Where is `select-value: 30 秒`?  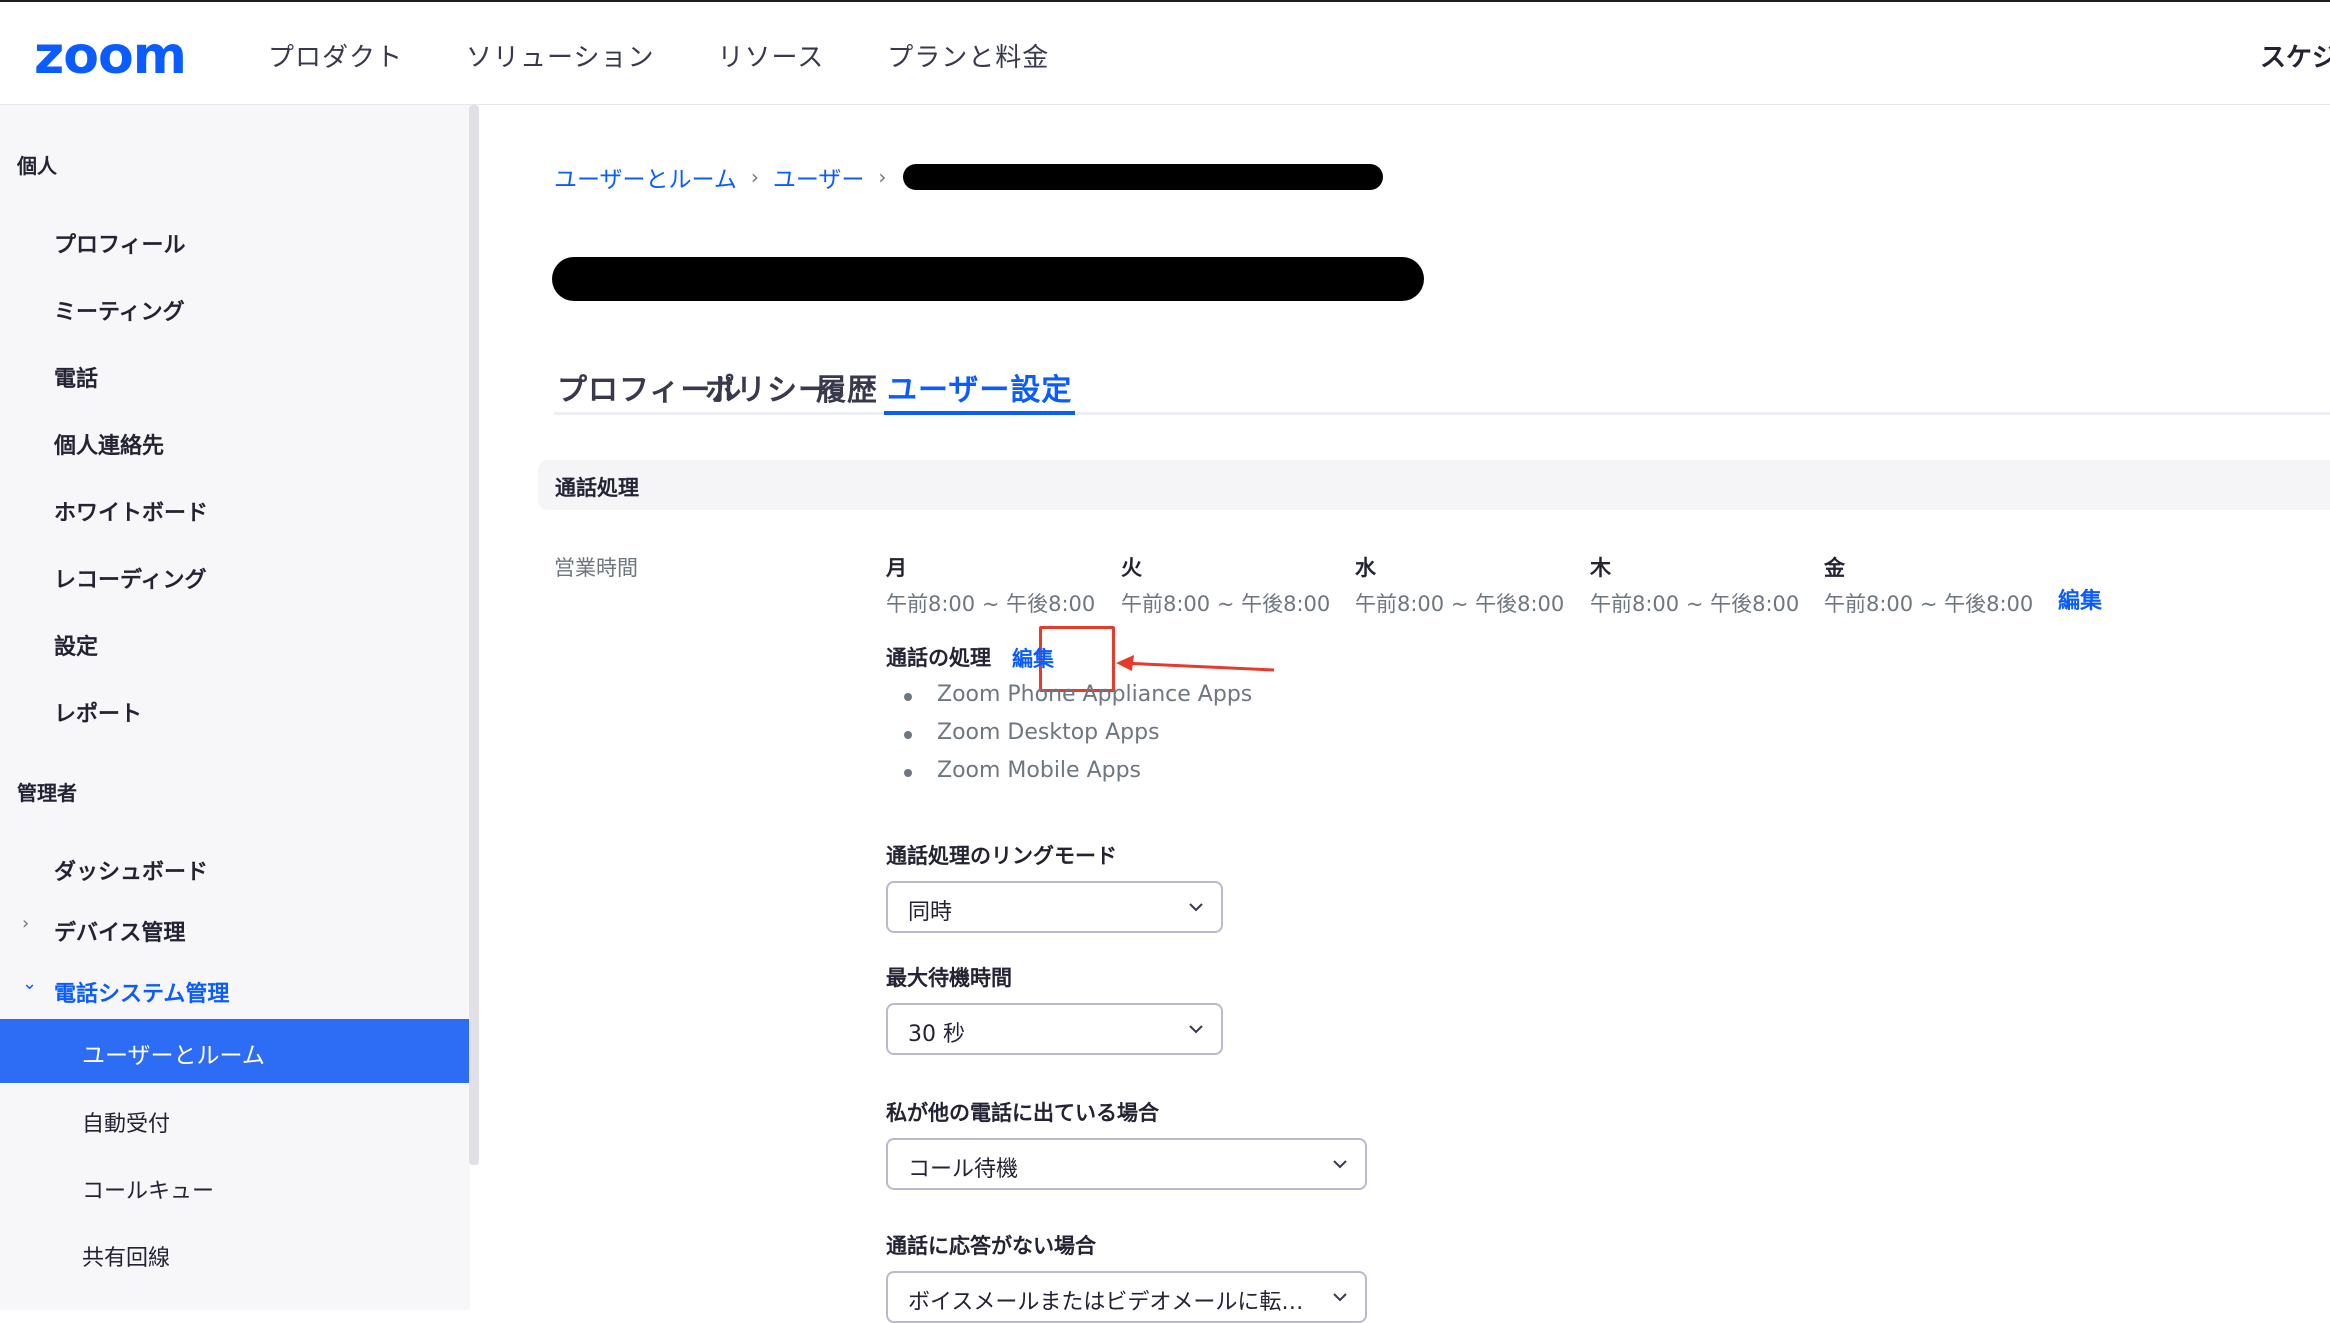
select-value: 30 秒 is located at coordinates (936, 1034).